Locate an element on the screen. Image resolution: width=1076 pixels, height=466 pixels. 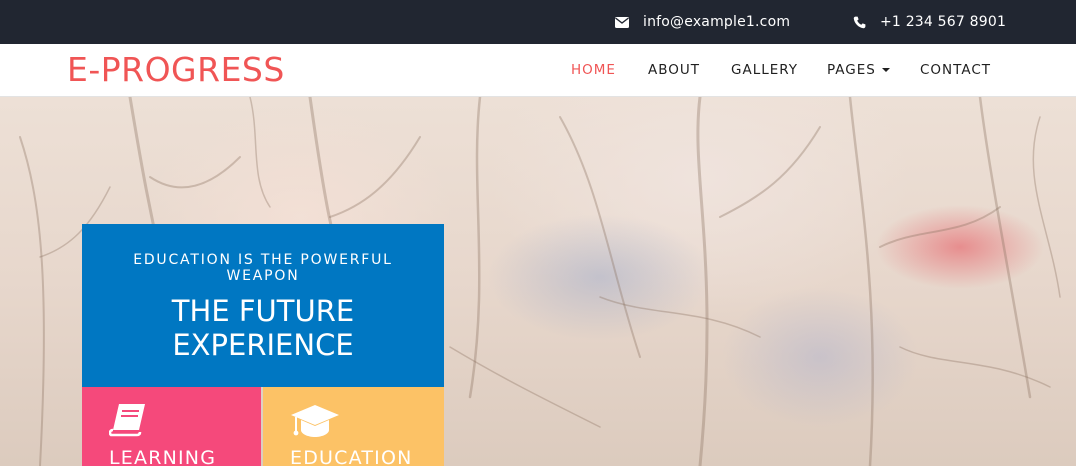
top-contact-bar: info@example1.com +1 234 567 8901 is located at coordinates (538, 22).